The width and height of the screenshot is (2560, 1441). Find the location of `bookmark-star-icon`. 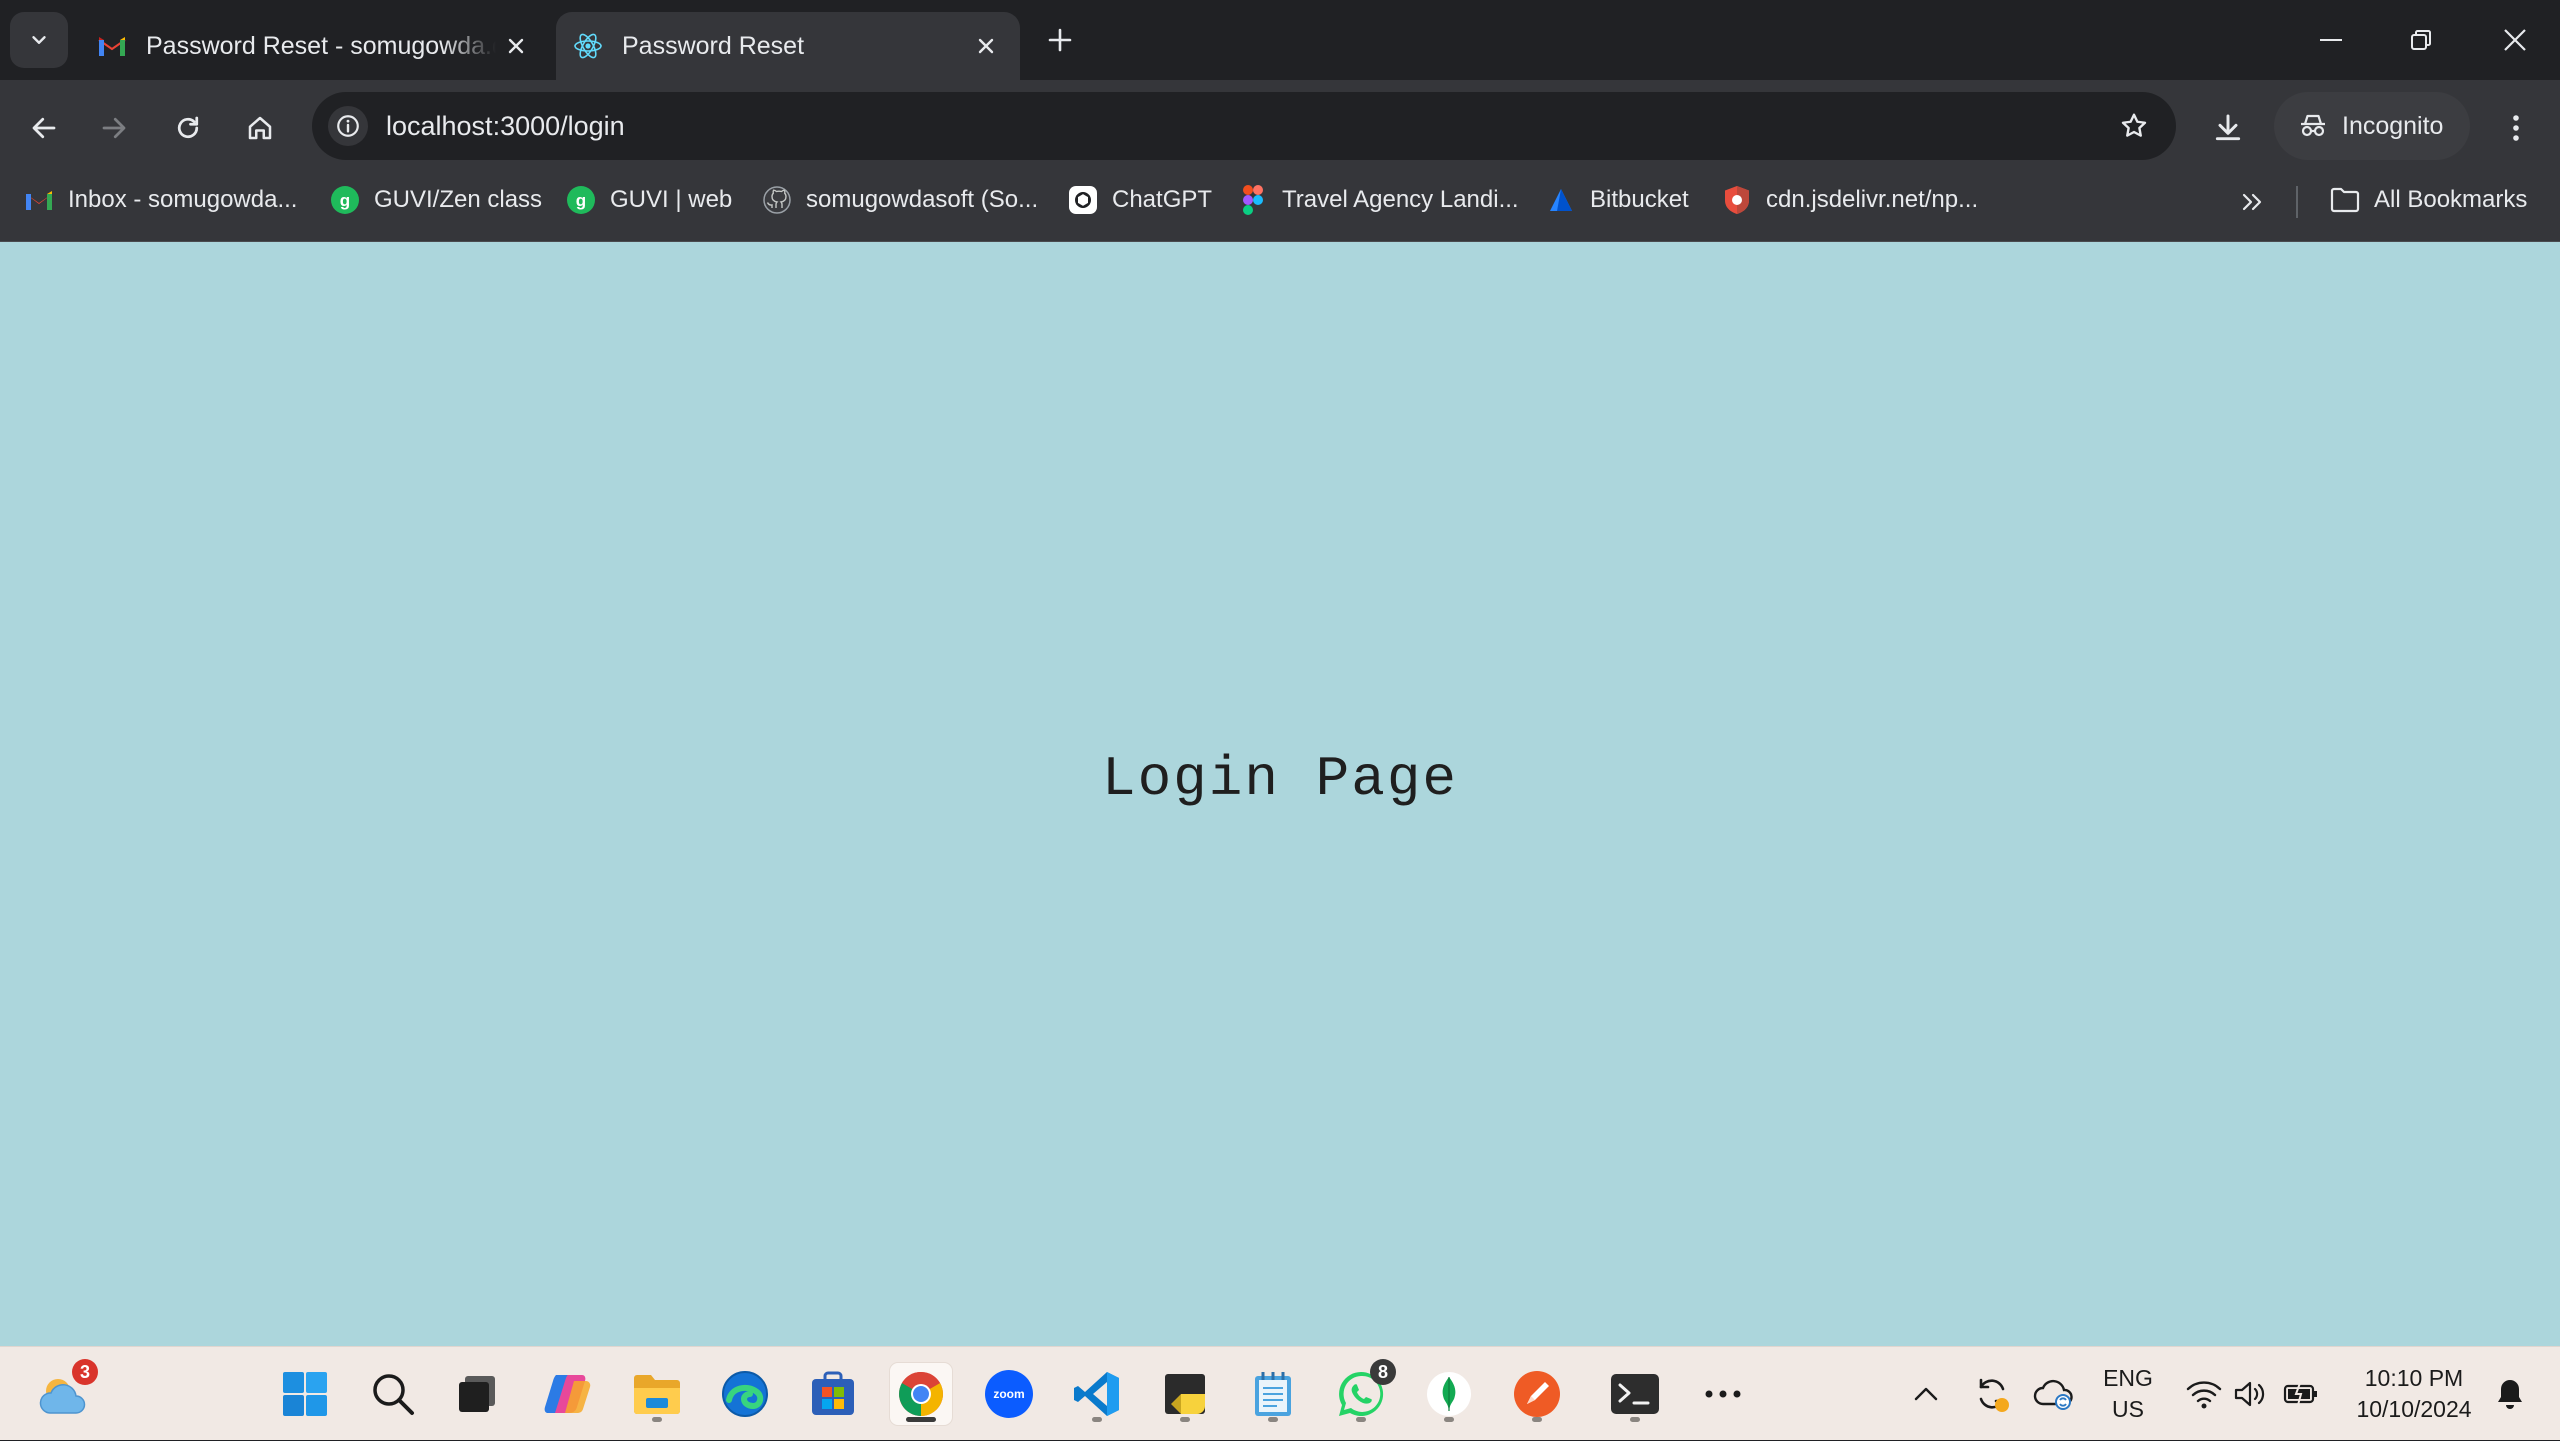

bookmark-star-icon is located at coordinates (2134, 126).